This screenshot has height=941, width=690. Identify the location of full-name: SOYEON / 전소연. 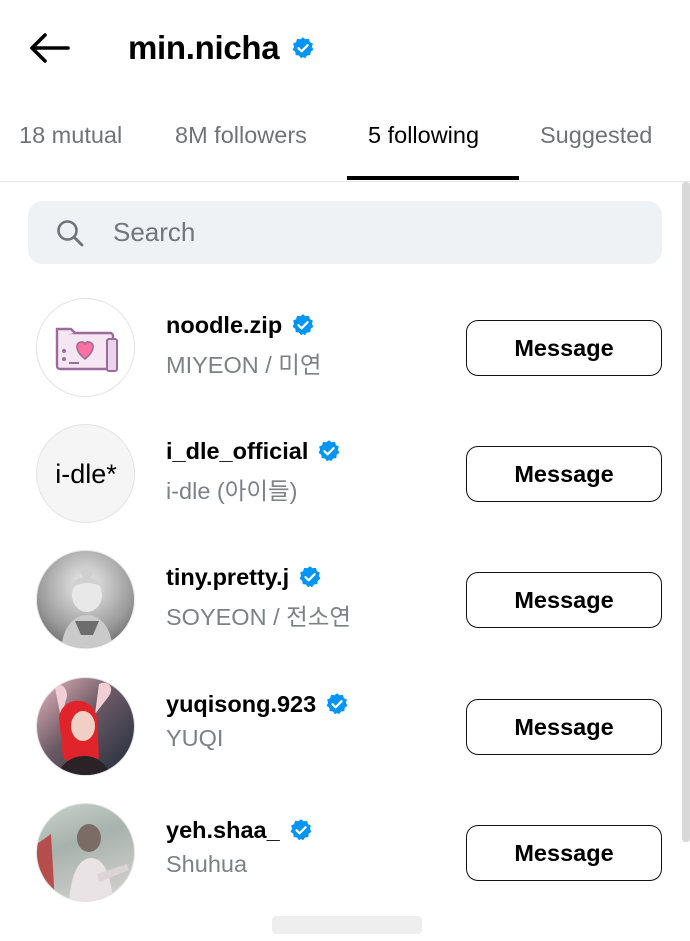
(258, 617).